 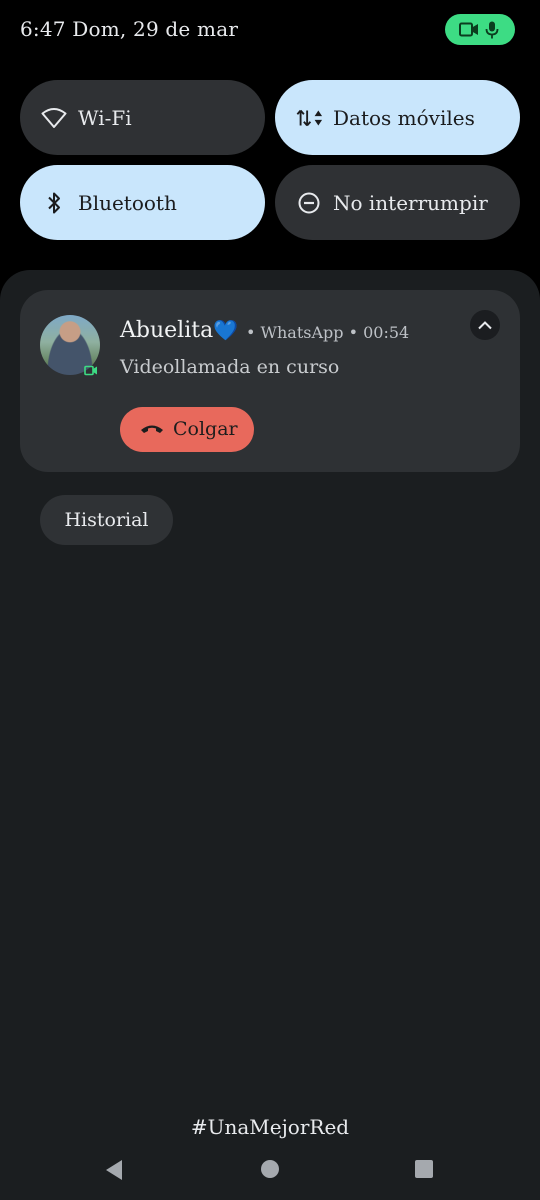 What do you see at coordinates (205, 429) in the screenshot?
I see `hang-up-label: Colgar` at bounding box center [205, 429].